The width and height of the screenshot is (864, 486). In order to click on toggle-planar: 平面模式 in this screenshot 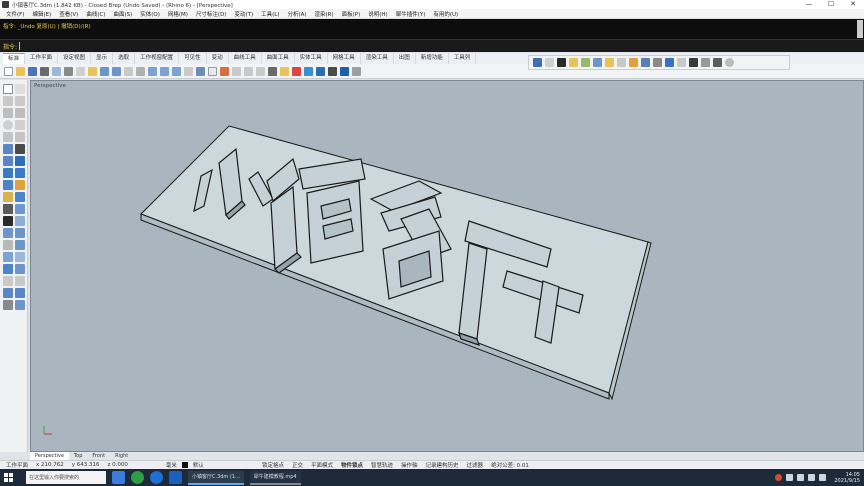, I will do `click(322, 465)`.